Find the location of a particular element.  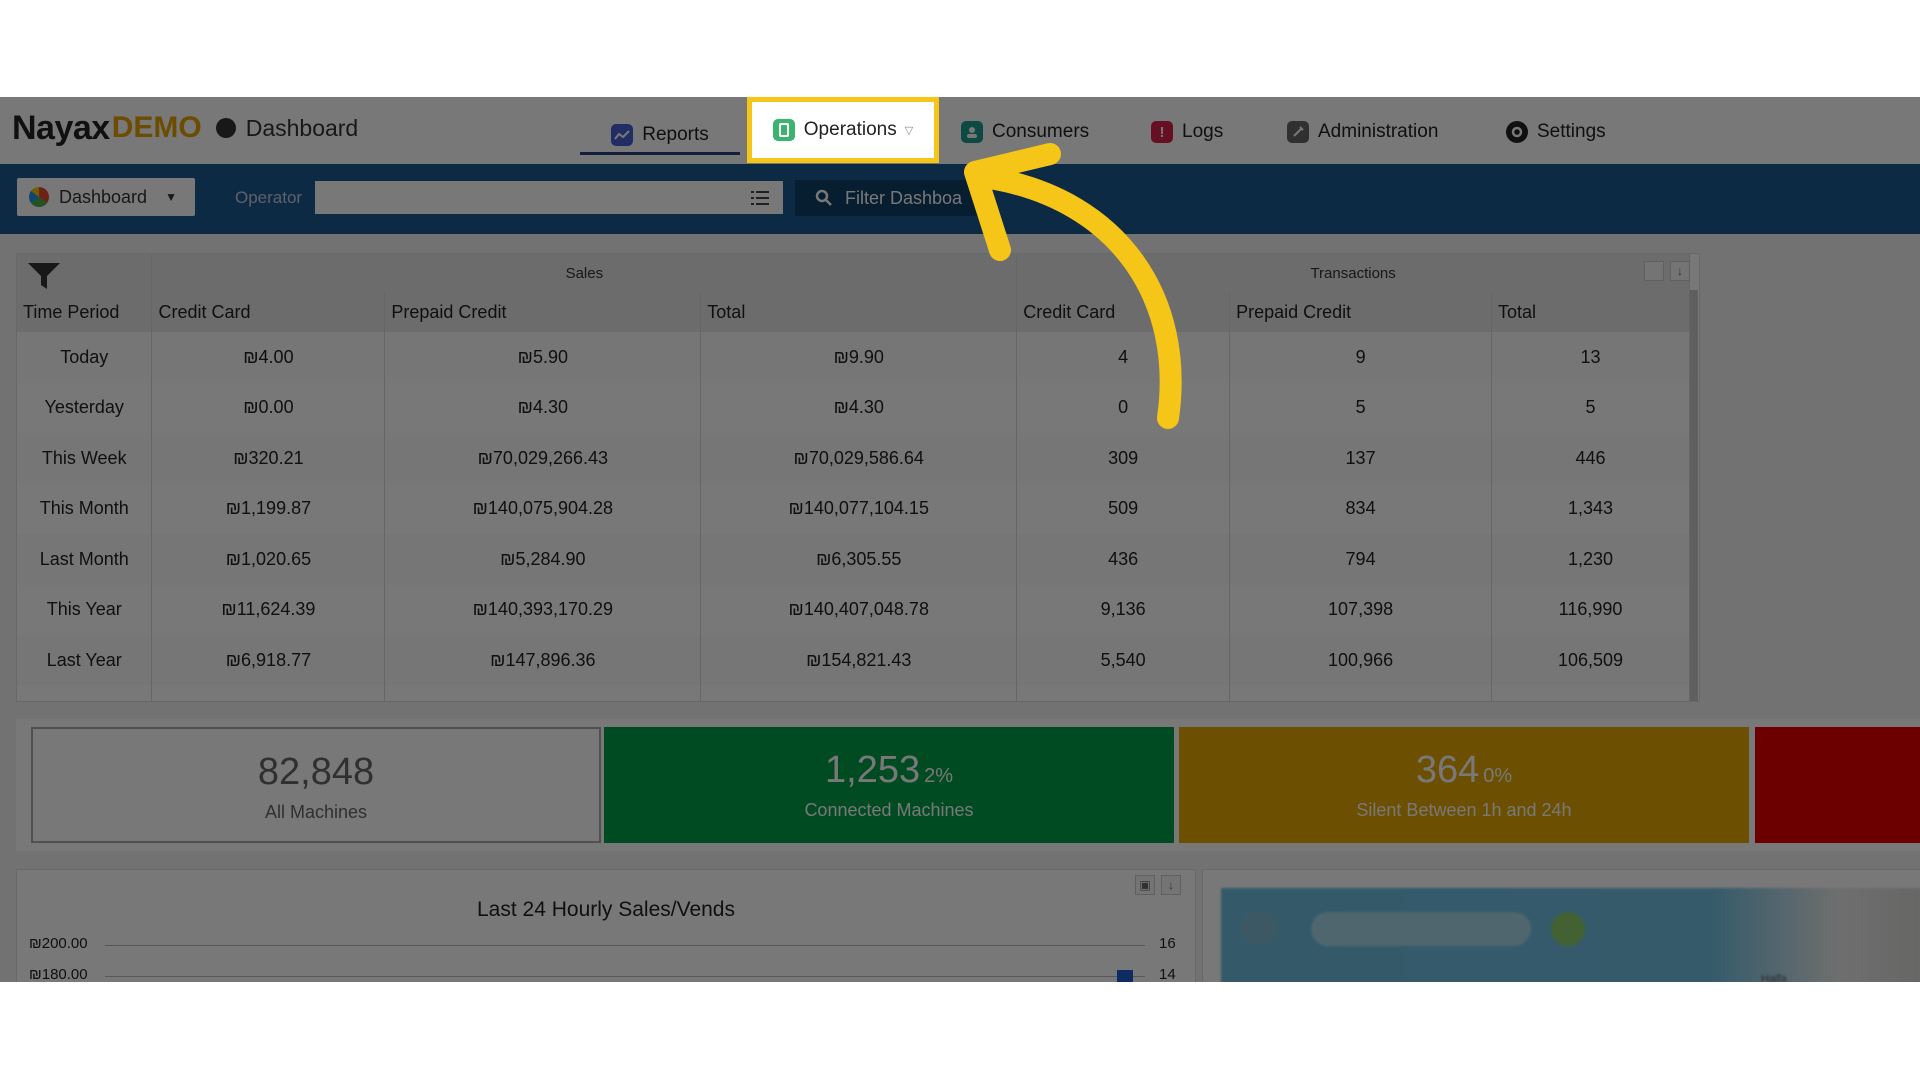

map-zoom-control is located at coordinates (1259, 928).